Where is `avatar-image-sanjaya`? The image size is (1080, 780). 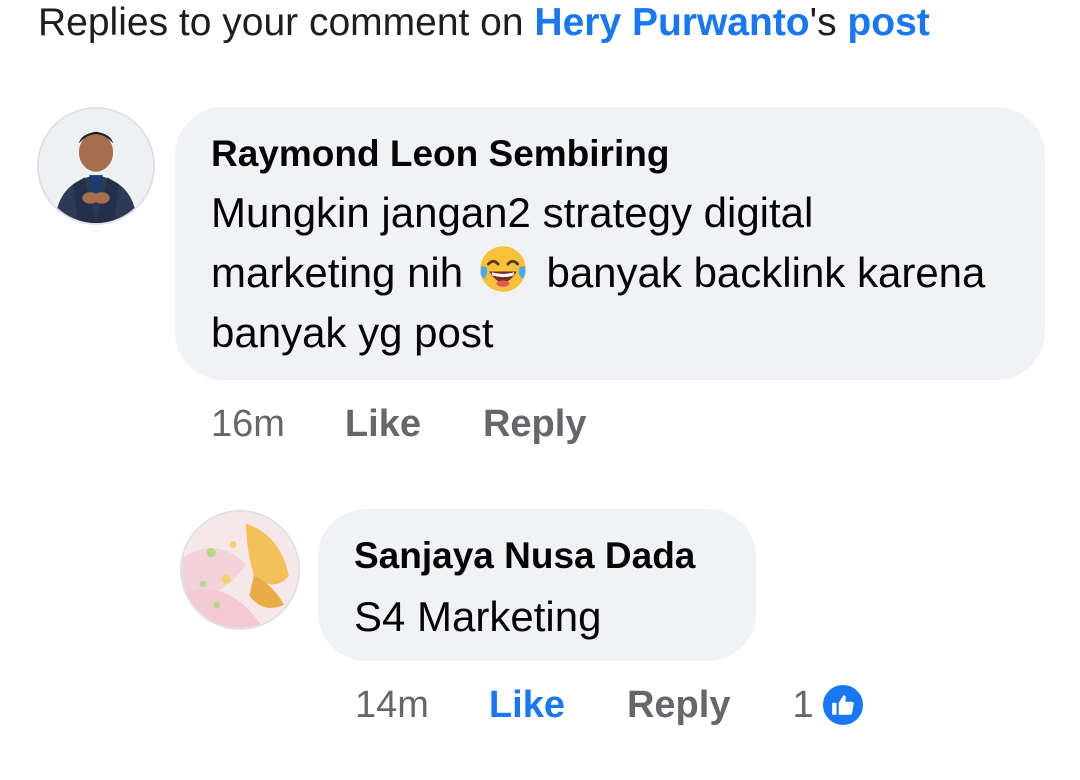 avatar-image-sanjaya is located at coordinates (240, 570).